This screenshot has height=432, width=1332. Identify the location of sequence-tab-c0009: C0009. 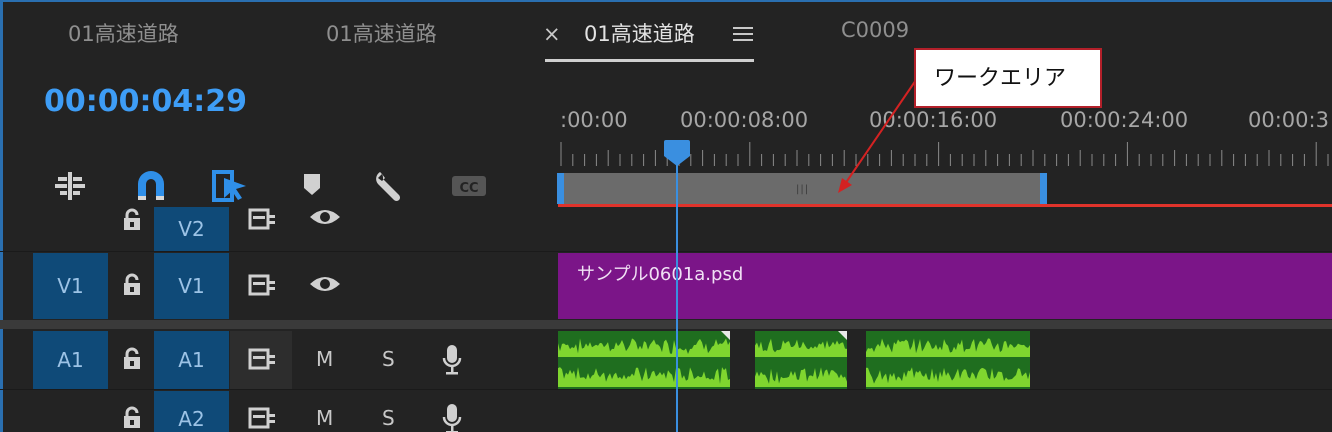
(875, 30).